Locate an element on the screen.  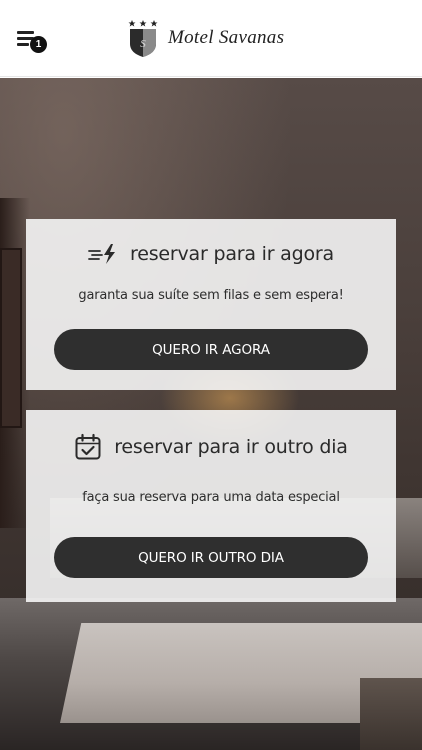
card-title-text: reservar para ir agora is located at coordinates (232, 254).